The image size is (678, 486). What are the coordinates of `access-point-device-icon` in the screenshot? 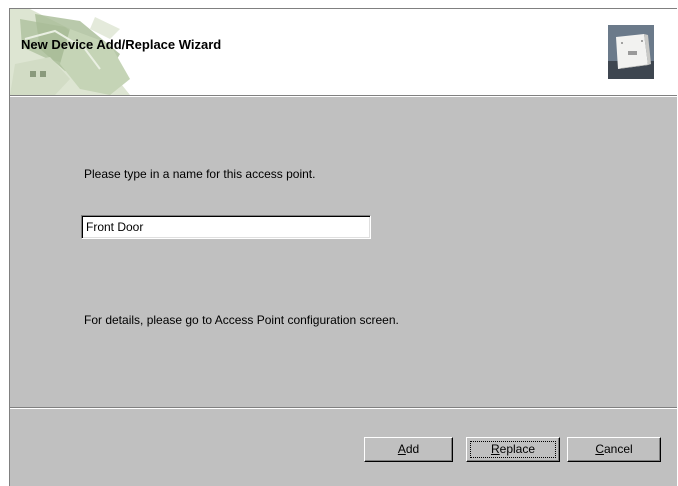 It's located at (631, 52).